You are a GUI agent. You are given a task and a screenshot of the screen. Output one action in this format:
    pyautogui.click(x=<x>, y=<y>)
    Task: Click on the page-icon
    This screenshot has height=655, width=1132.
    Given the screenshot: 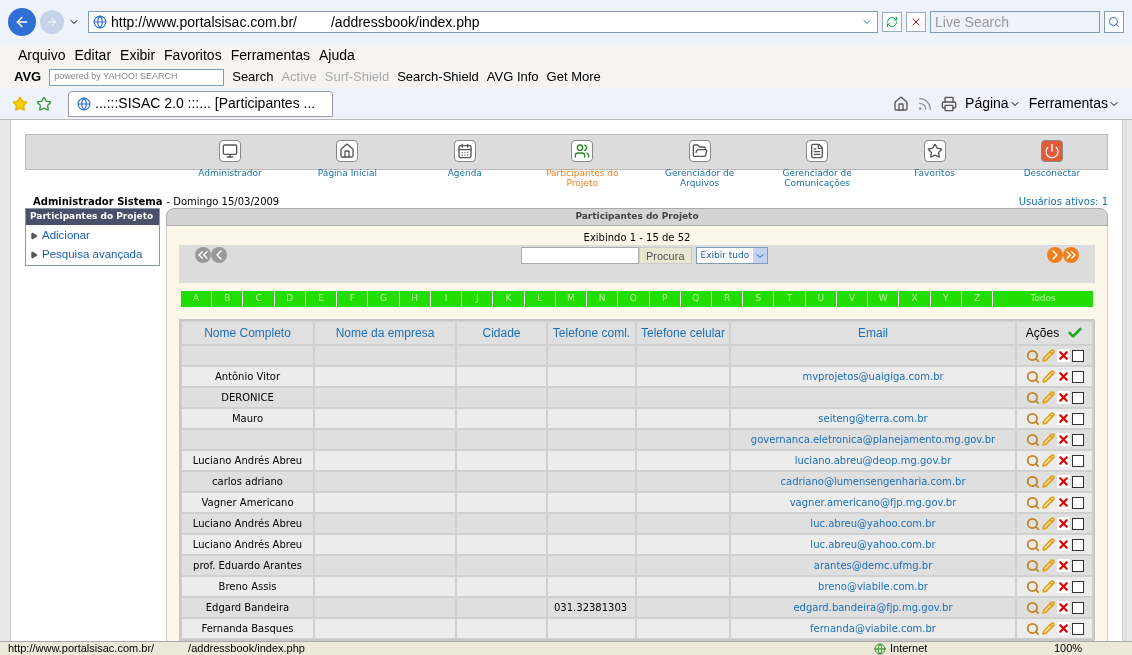 What is the action you would take?
    pyautogui.click(x=84, y=103)
    